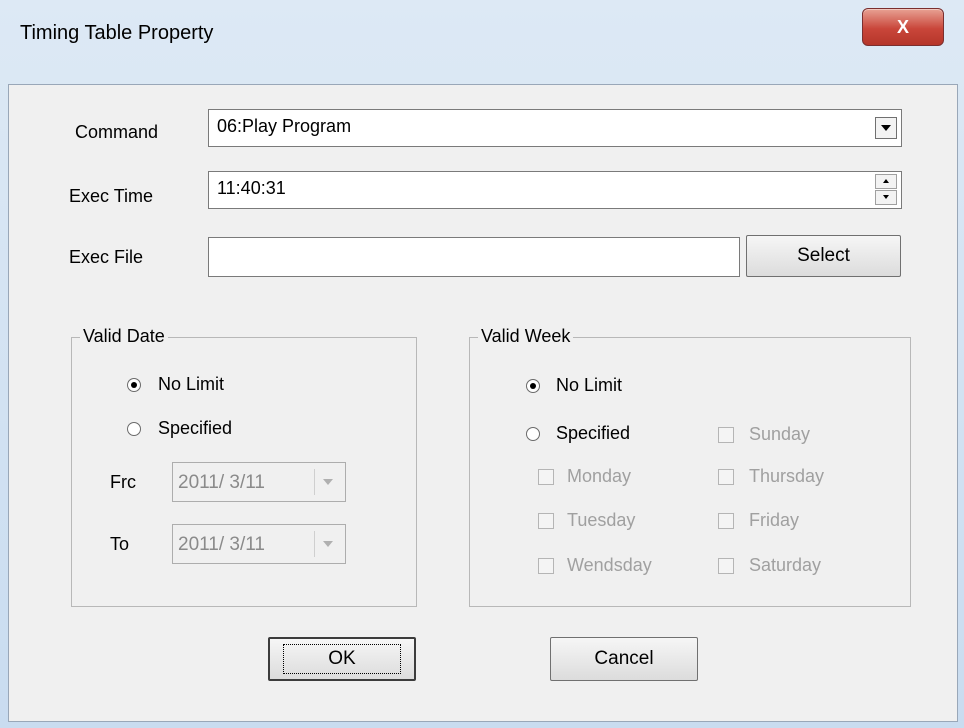 The width and height of the screenshot is (964, 728). Describe the element at coordinates (134, 429) in the screenshot. I see `date-specified-radio` at that location.